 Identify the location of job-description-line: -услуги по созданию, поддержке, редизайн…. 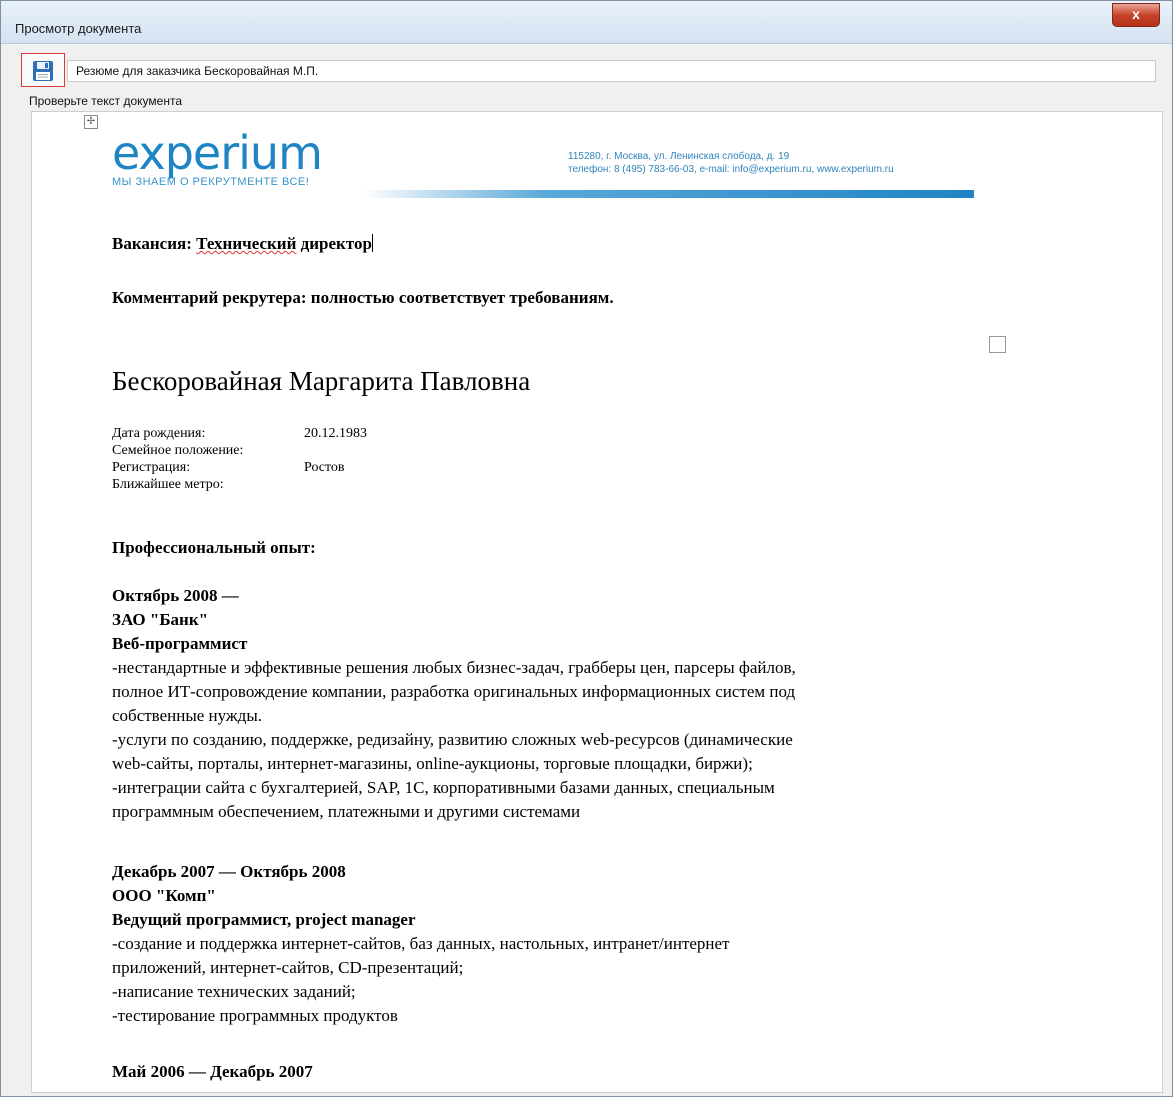
(452, 739).